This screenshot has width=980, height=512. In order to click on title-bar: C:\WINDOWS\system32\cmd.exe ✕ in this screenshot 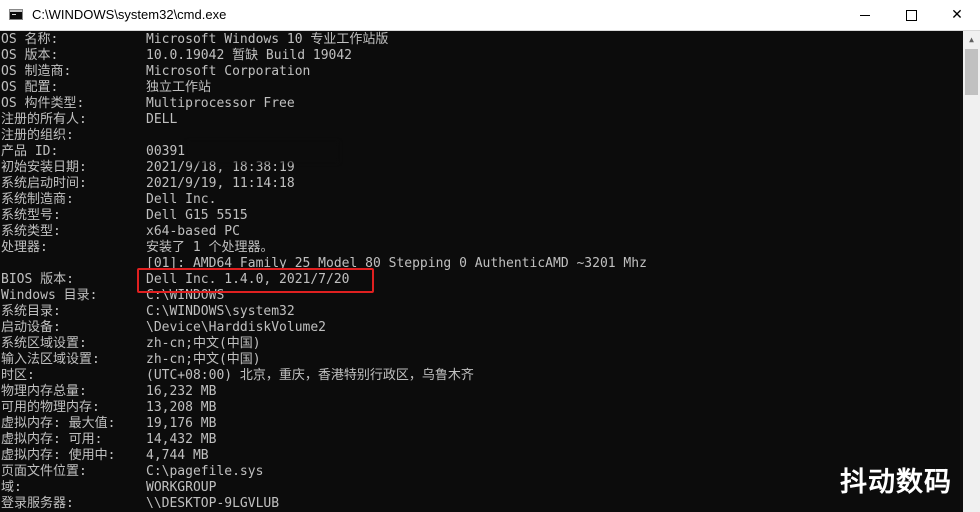, I will do `click(490, 15)`.